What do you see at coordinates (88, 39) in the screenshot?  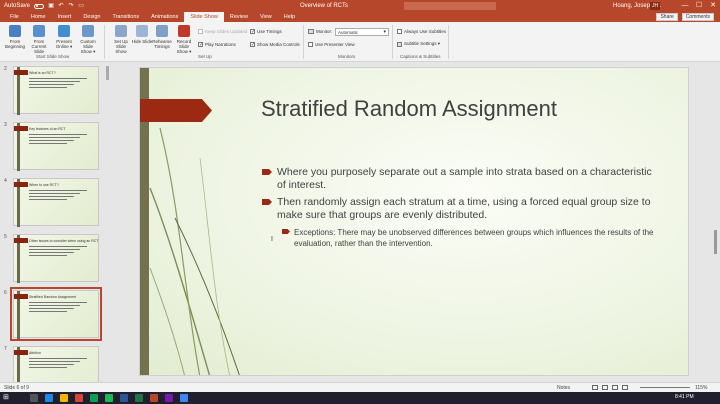 I see `custom-slide-show-button: Custom Slide Show ▾` at bounding box center [88, 39].